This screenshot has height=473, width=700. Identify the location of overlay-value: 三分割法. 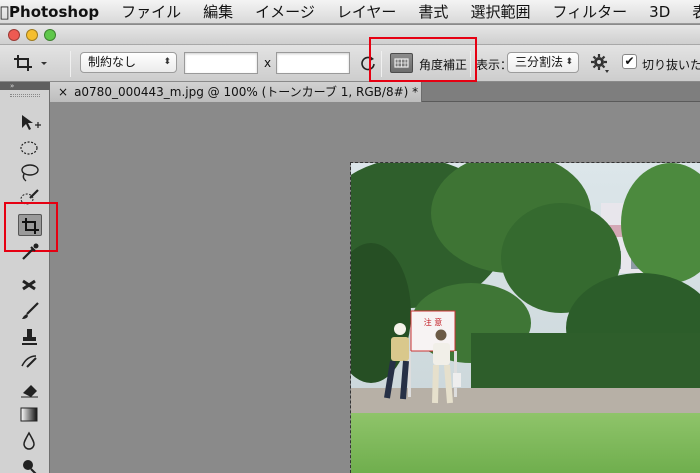
(539, 62).